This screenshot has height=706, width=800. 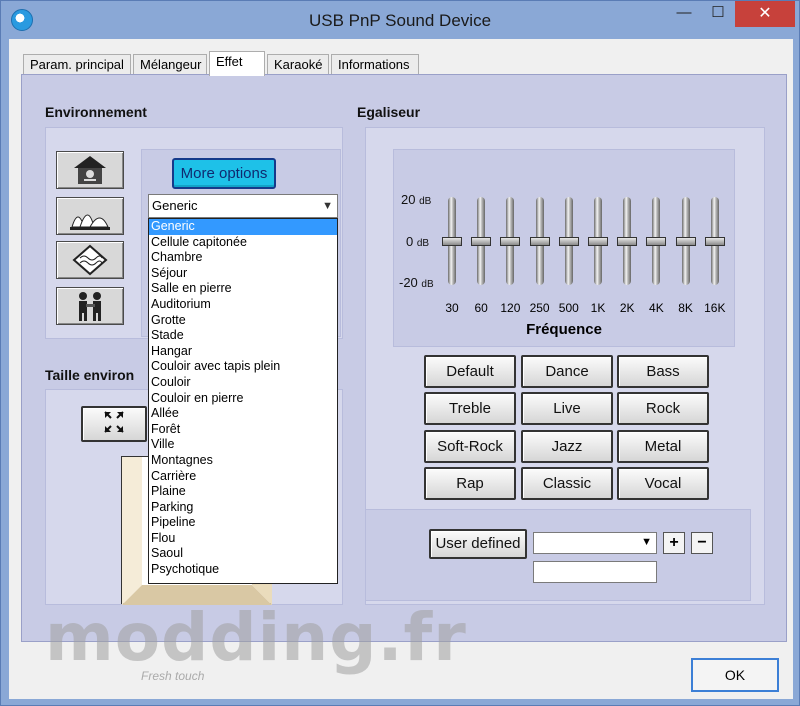 What do you see at coordinates (389, 112) in the screenshot?
I see `equalizer-heading: Egaliseur` at bounding box center [389, 112].